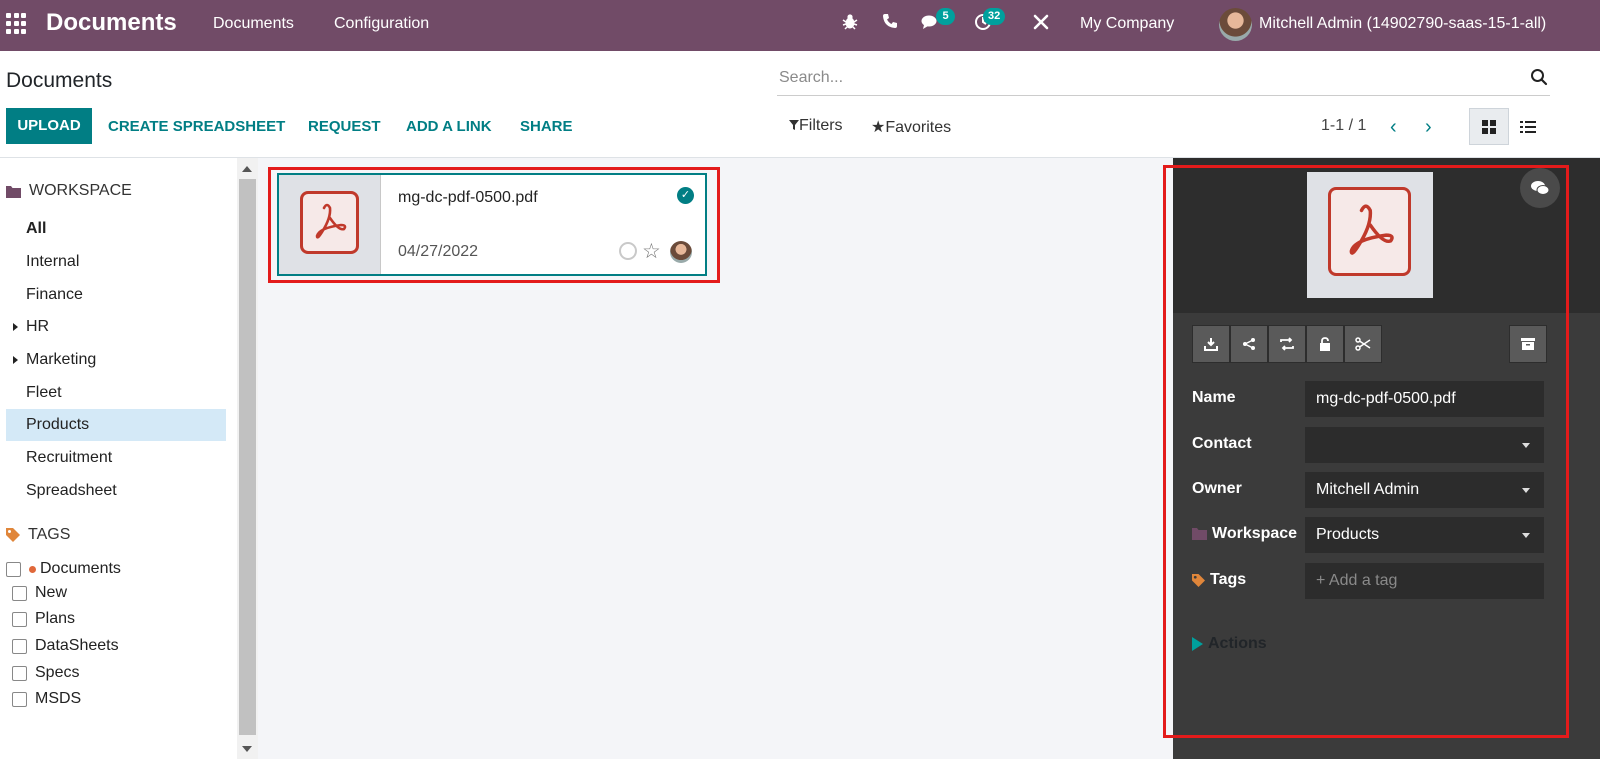 The height and width of the screenshot is (759, 1600). I want to click on tag-label: New, so click(51, 592).